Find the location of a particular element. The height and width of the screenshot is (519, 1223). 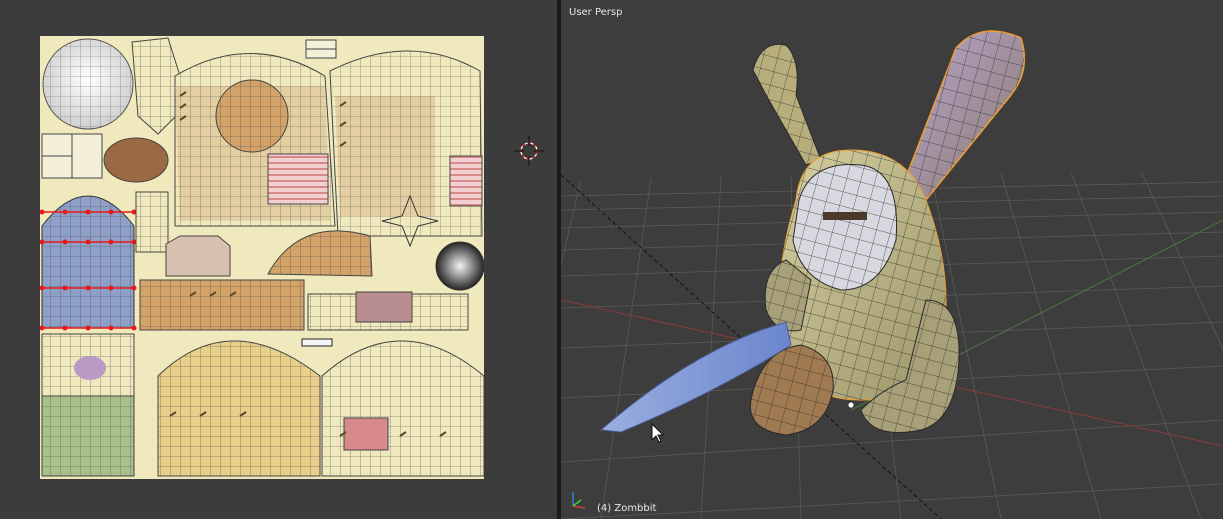

uv-island-bottom-dome is located at coordinates (239, 408).